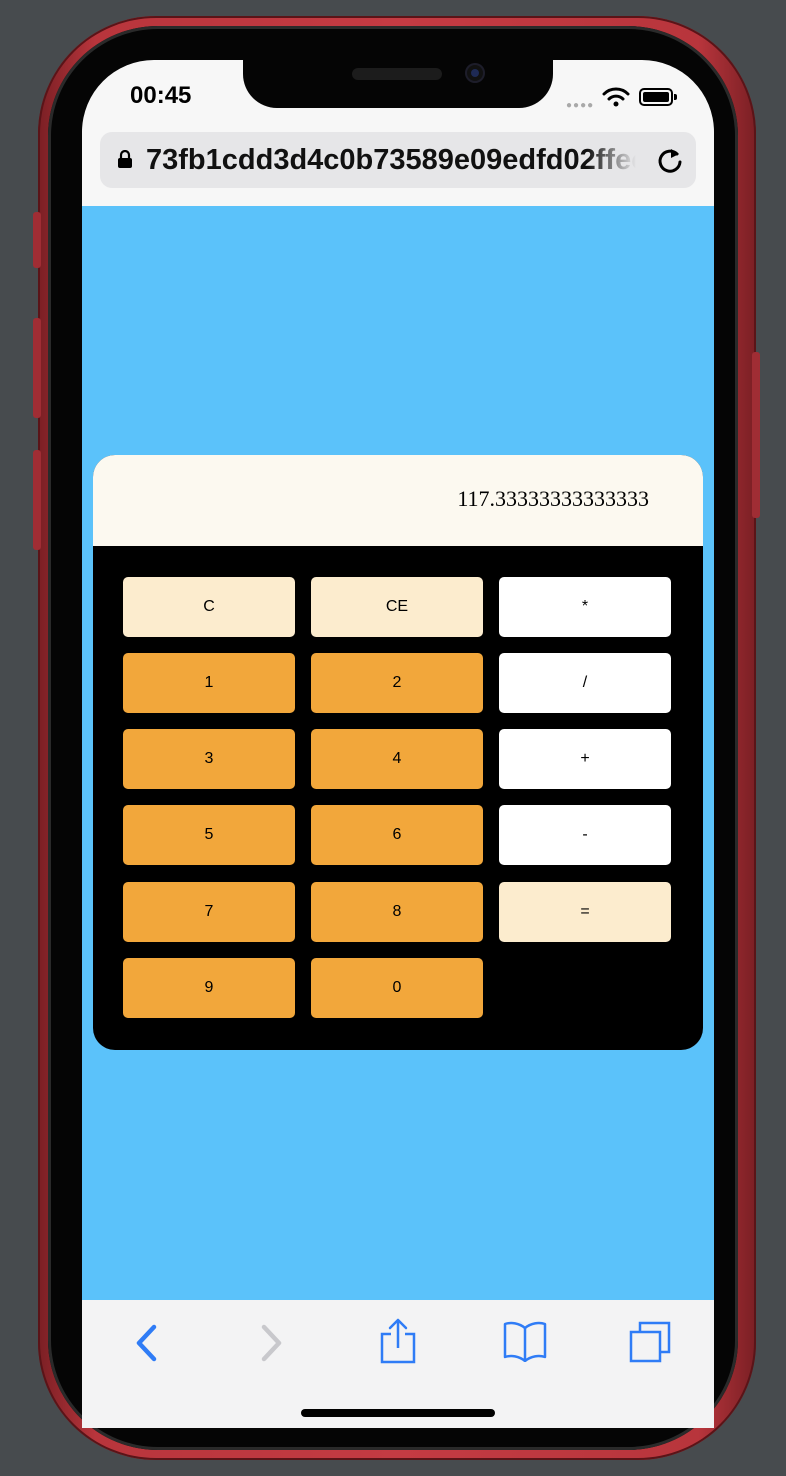  I want to click on mute-switch, so click(37, 240).